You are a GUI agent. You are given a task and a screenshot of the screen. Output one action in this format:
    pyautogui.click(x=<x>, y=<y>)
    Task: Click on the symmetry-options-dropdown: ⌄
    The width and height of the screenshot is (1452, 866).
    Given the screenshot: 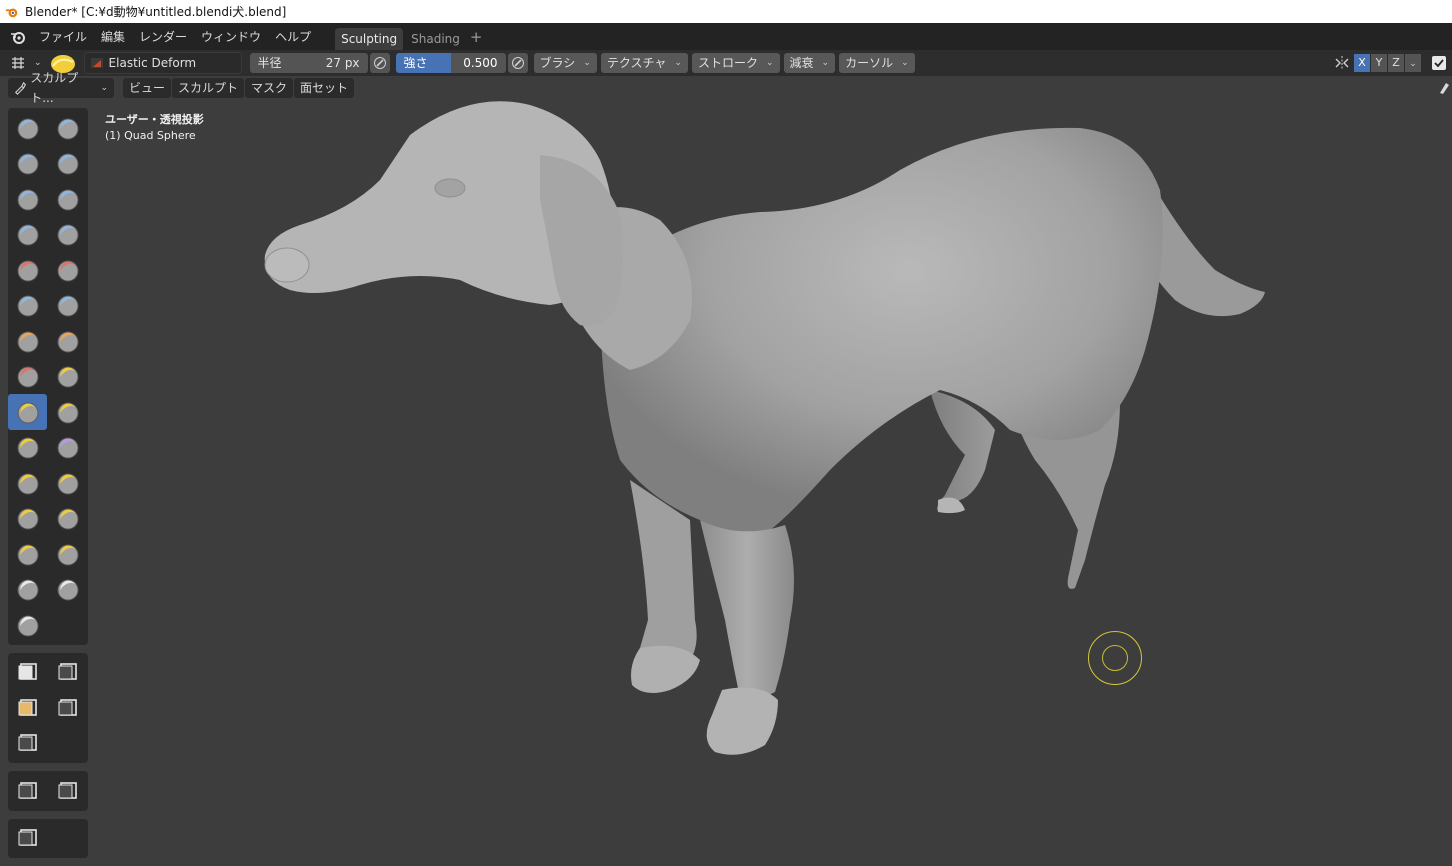 What is the action you would take?
    pyautogui.click(x=1413, y=63)
    